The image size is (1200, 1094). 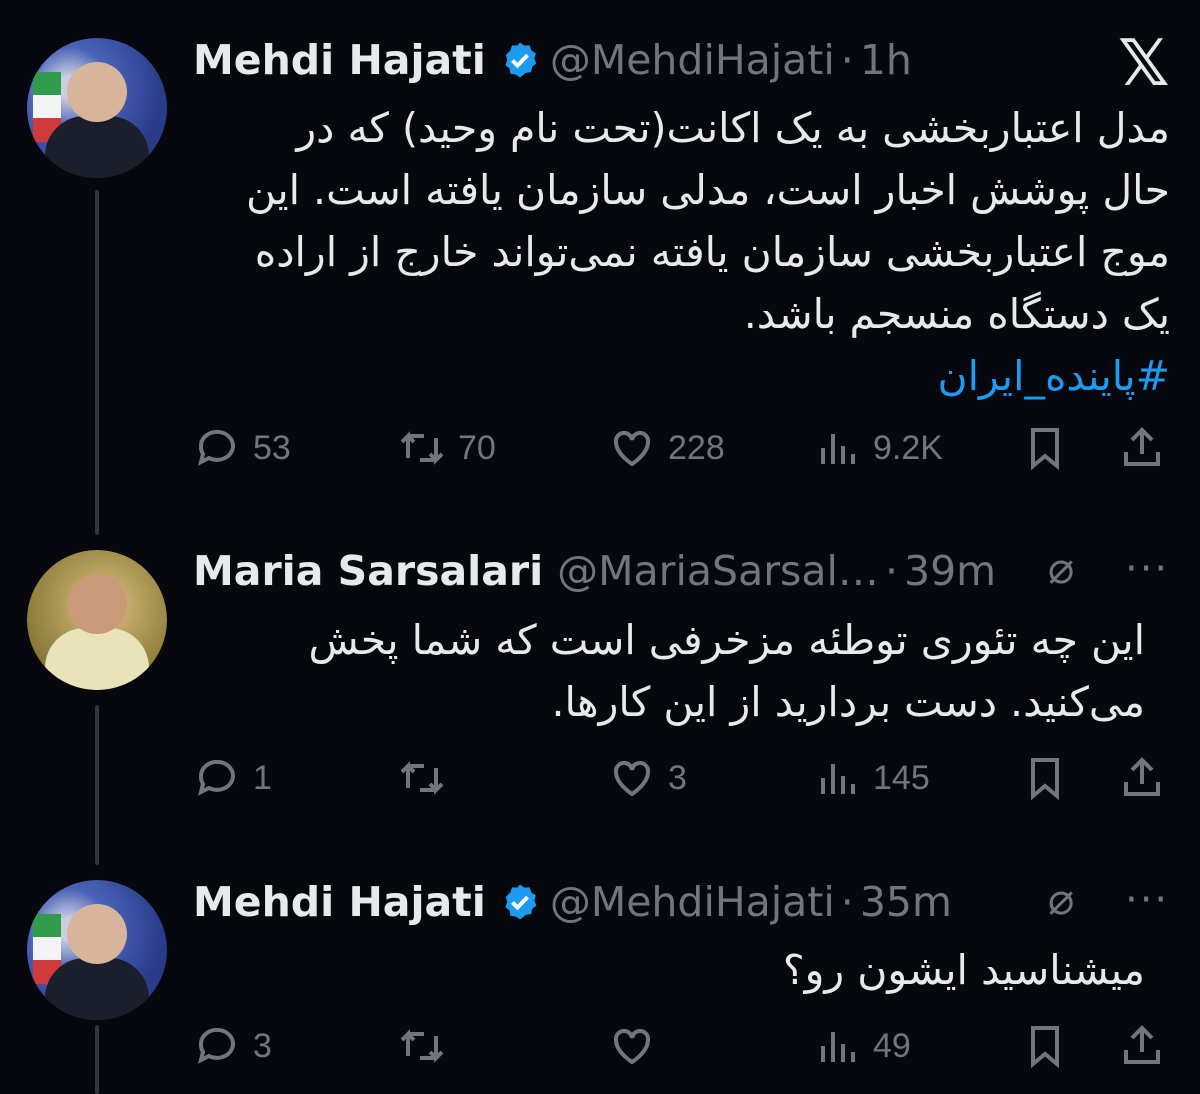 I want to click on views-button: 145, so click(x=871, y=778).